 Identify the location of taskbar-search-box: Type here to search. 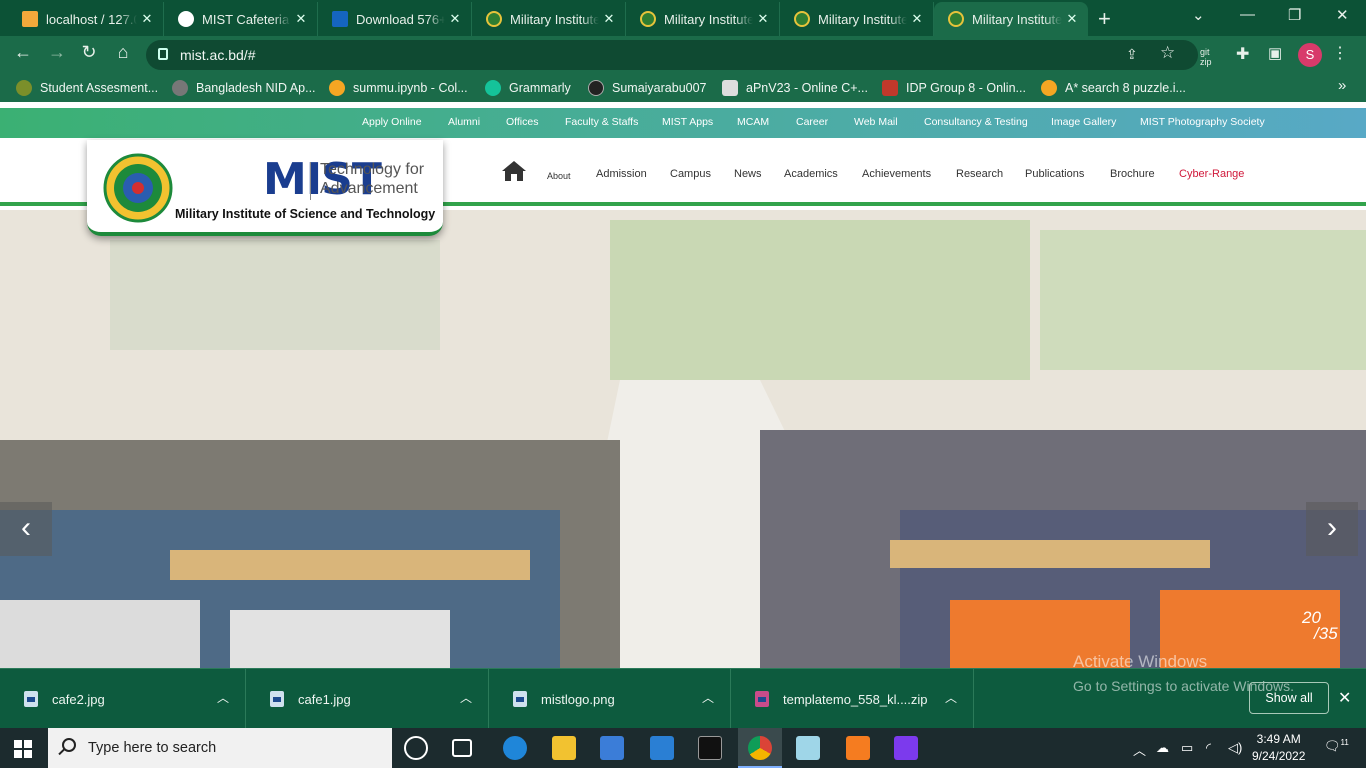
(220, 748).